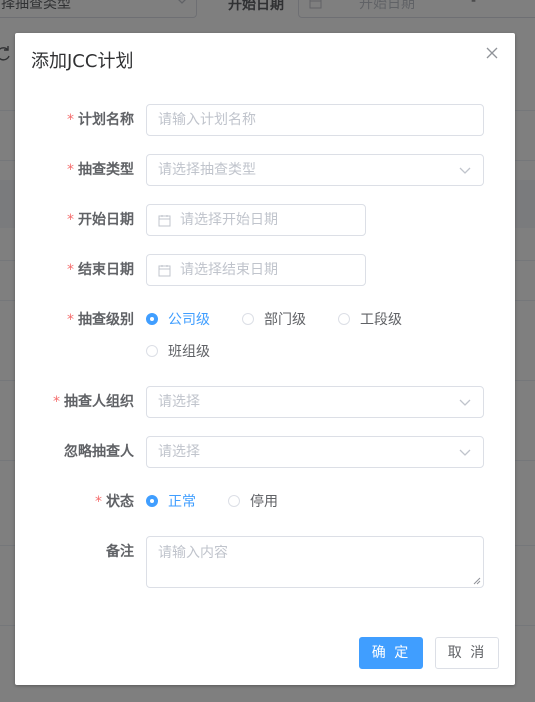 The image size is (535, 702). What do you see at coordinates (315, 170) in the screenshot?
I see `check-type-select: 请选择抽查类型` at bounding box center [315, 170].